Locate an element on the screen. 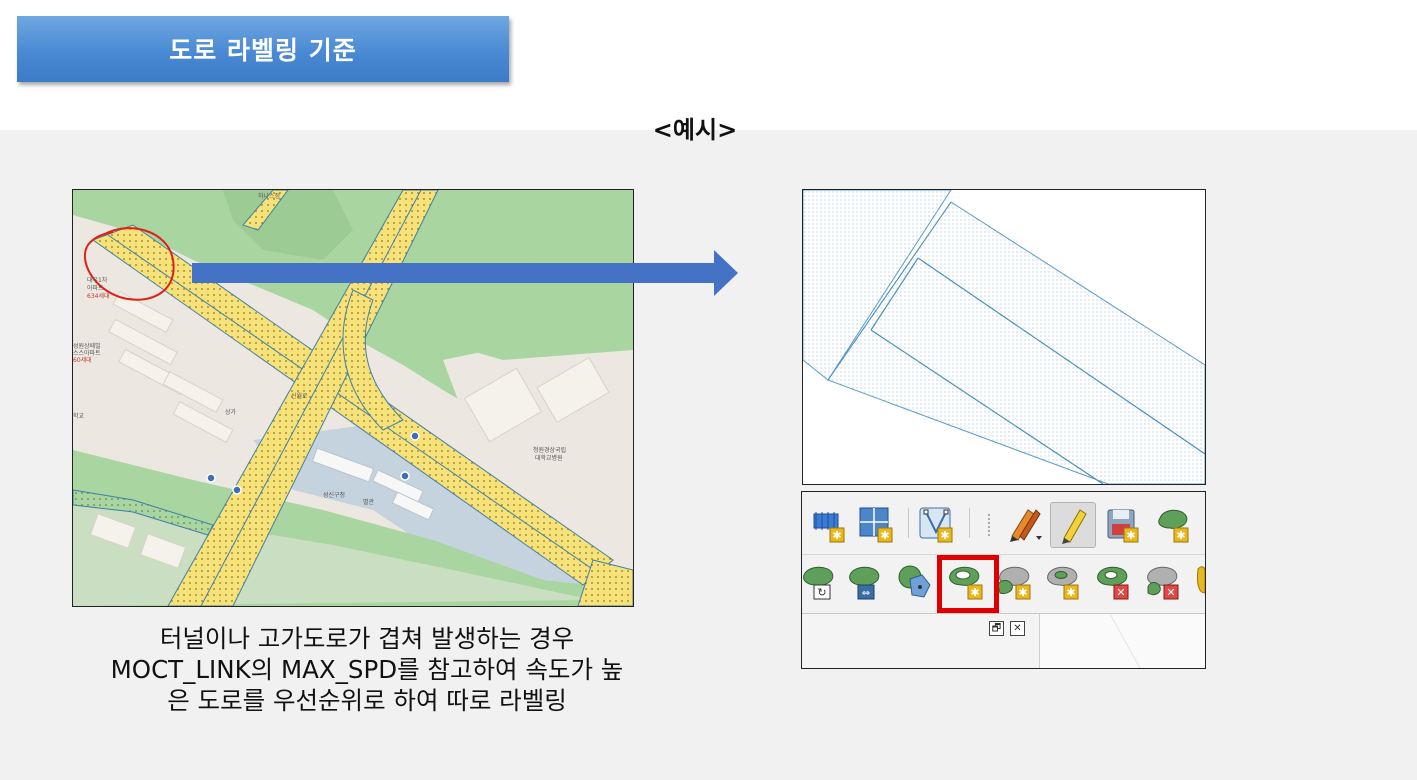 This screenshot has height=780, width=1417. map-label: 성신구청 is located at coordinates (334, 495).